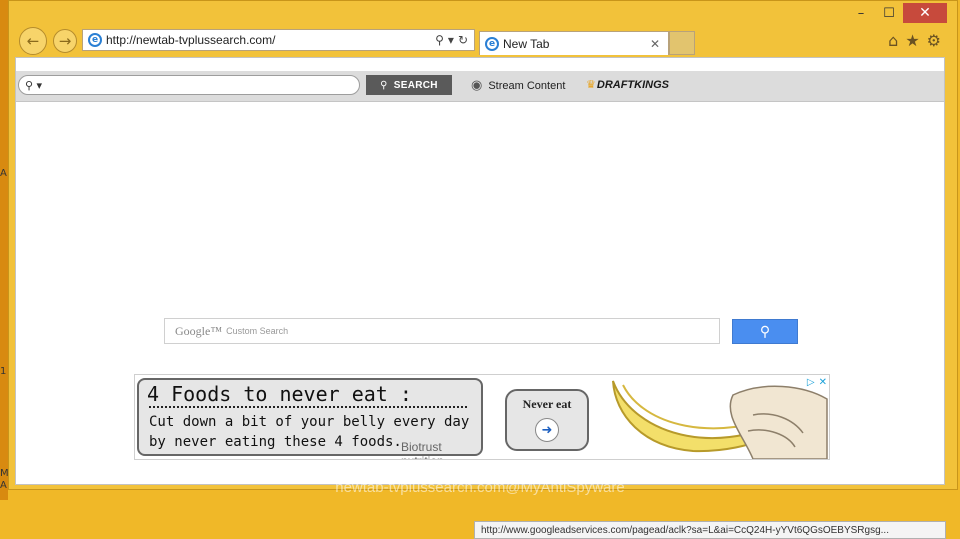 The width and height of the screenshot is (960, 539). Describe the element at coordinates (861, 13) in the screenshot. I see `minimize-button: –` at that location.